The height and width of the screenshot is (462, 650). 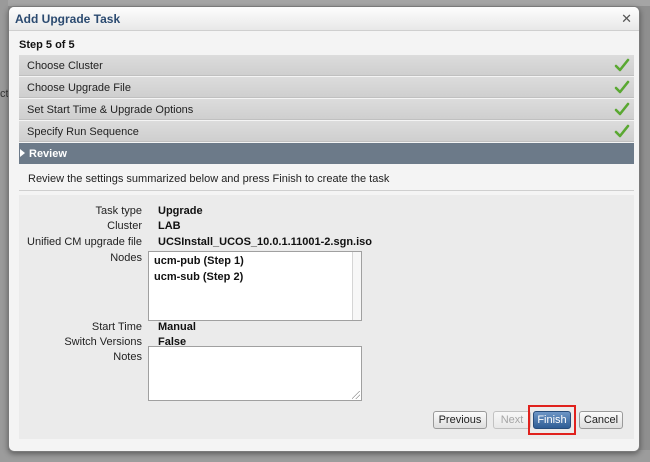 I want to click on cluster-value: LAB, so click(x=169, y=226).